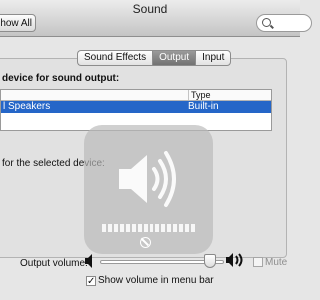  What do you see at coordinates (136, 95) in the screenshot?
I see `table-header: Type` at bounding box center [136, 95].